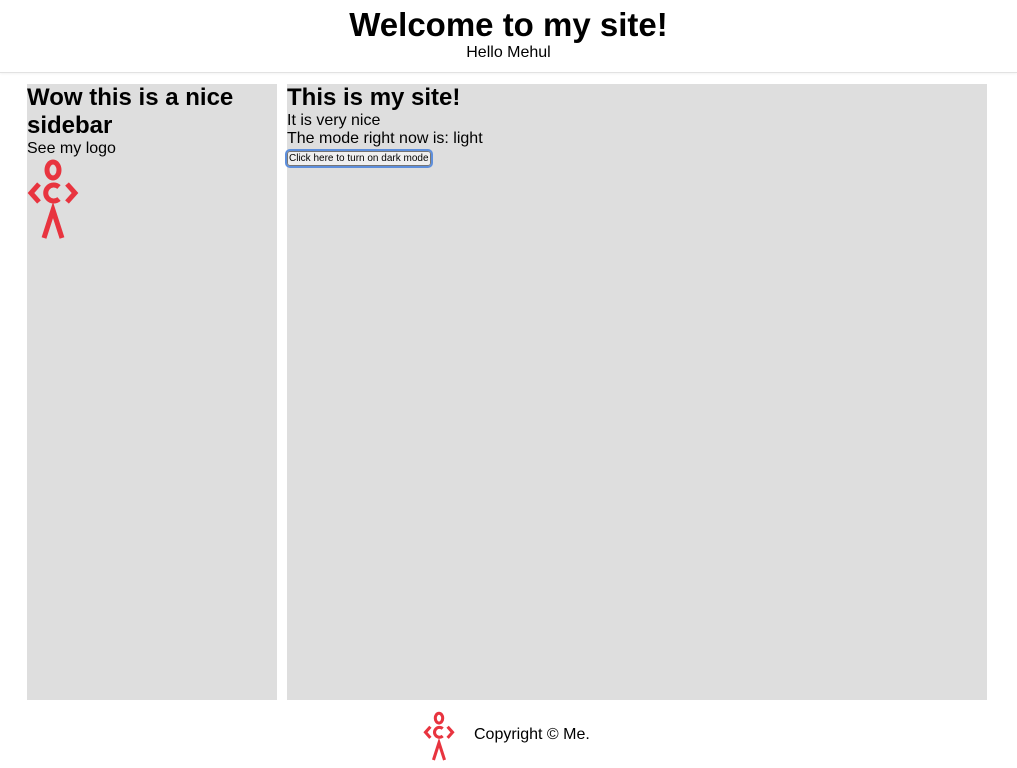  What do you see at coordinates (130, 111) in the screenshot?
I see `sidebar-title: Wow this is a nice sidebar` at bounding box center [130, 111].